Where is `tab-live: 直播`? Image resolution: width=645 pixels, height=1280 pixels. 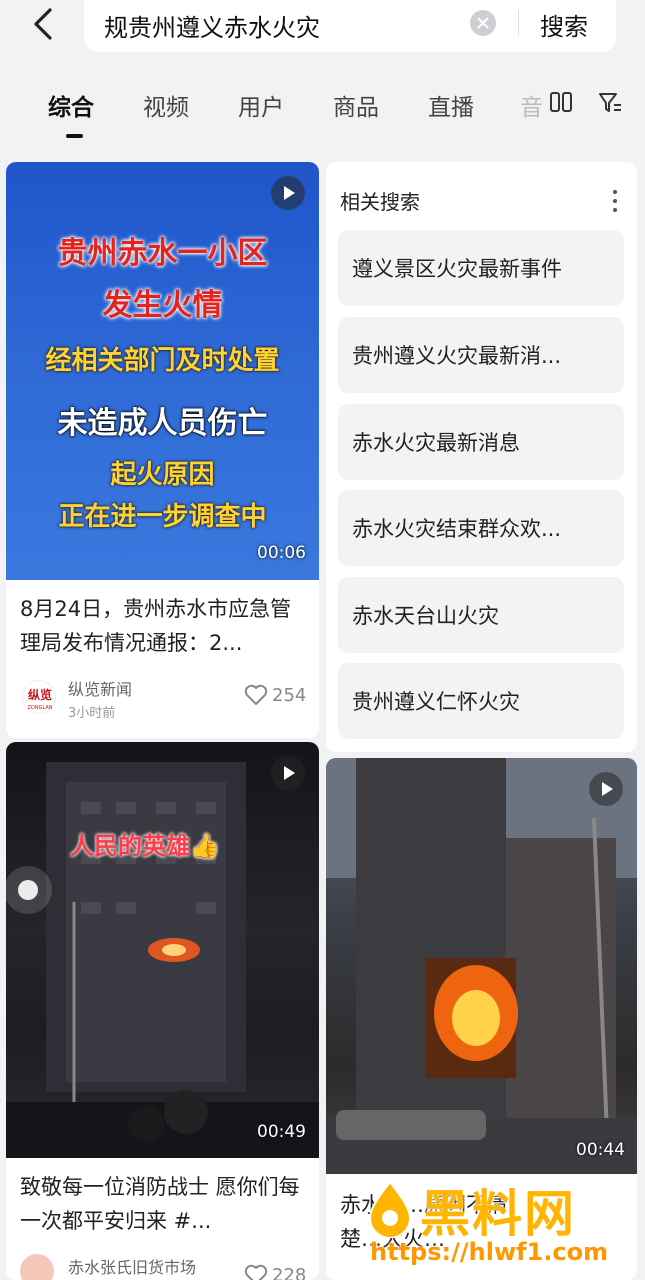 tab-live: 直播 is located at coordinates (451, 105).